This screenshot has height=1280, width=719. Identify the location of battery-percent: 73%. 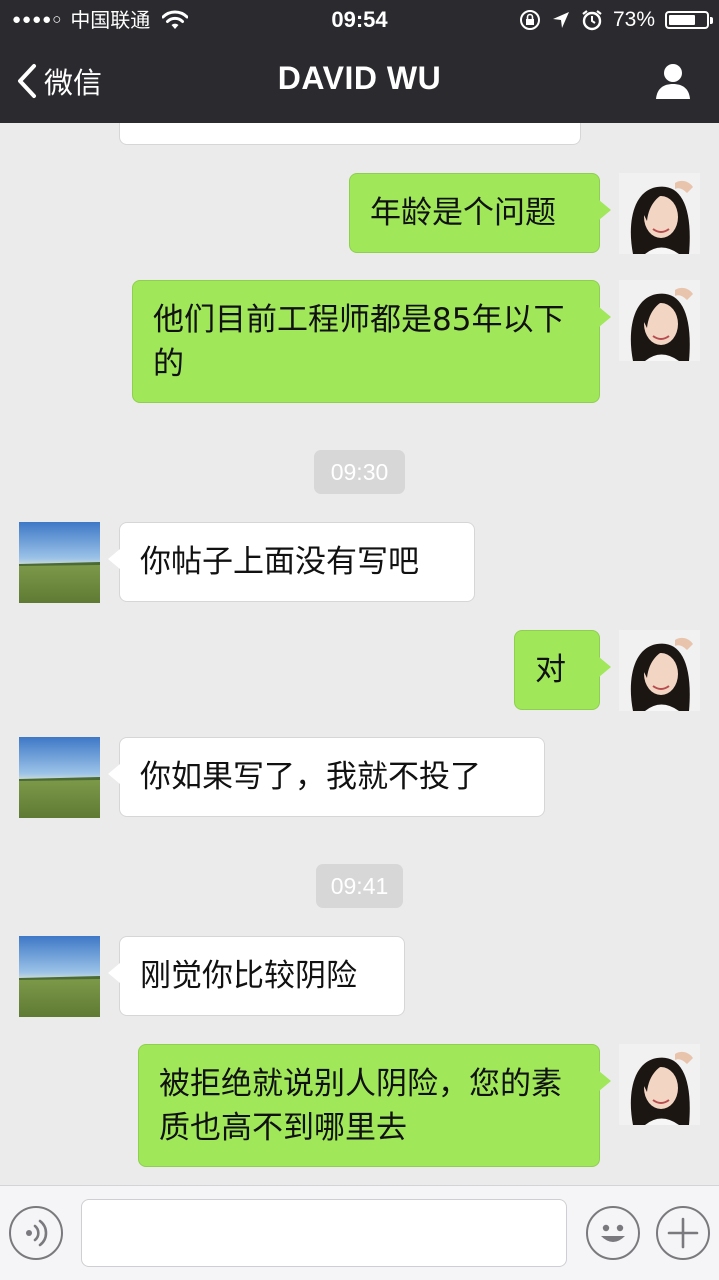
(633, 19).